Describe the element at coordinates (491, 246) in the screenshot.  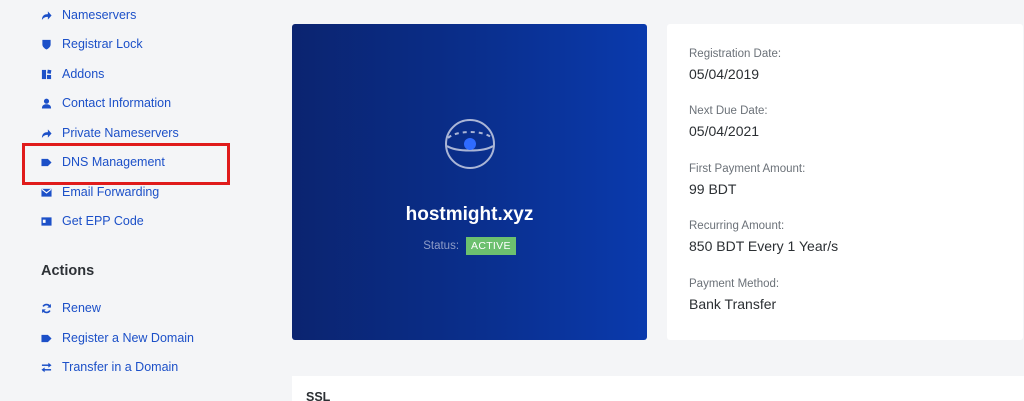
I see `status-badge: ACTIVE` at that location.